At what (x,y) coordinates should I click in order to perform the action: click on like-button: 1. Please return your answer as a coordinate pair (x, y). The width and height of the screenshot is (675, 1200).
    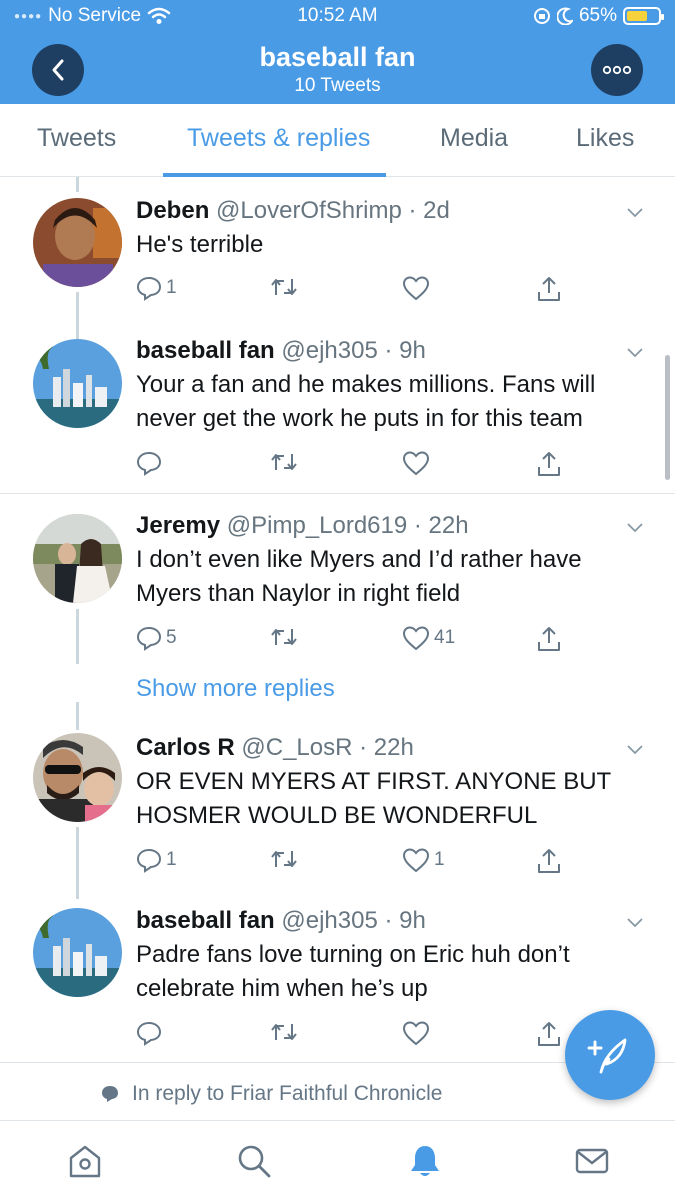
    Looking at the image, I should click on (423, 860).